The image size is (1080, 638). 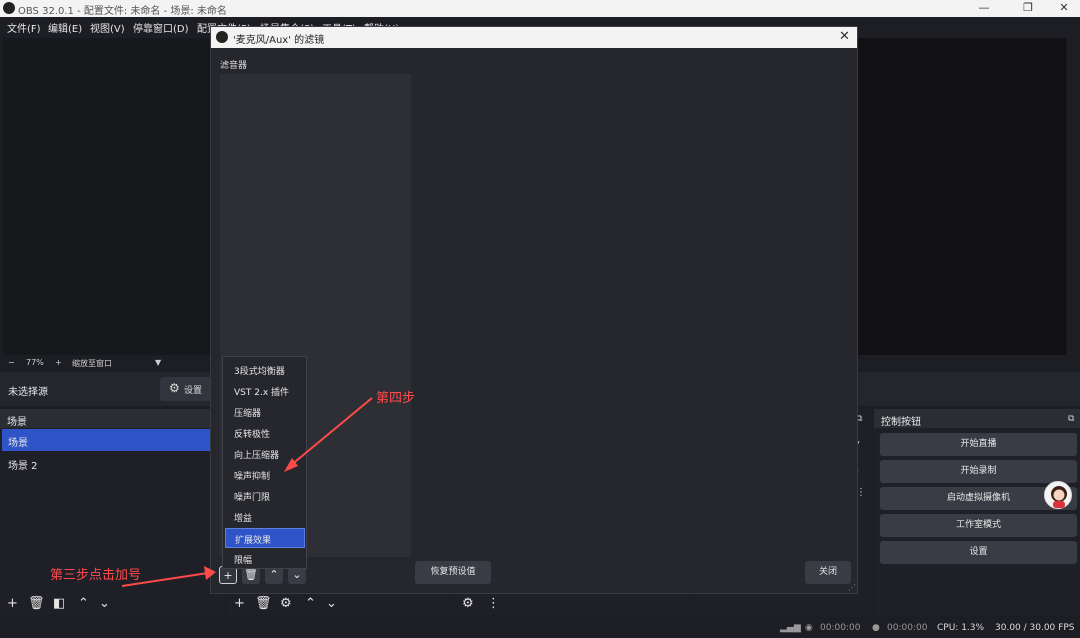 What do you see at coordinates (107, 27) in the screenshot?
I see `menu-view: 视图(V)` at bounding box center [107, 27].